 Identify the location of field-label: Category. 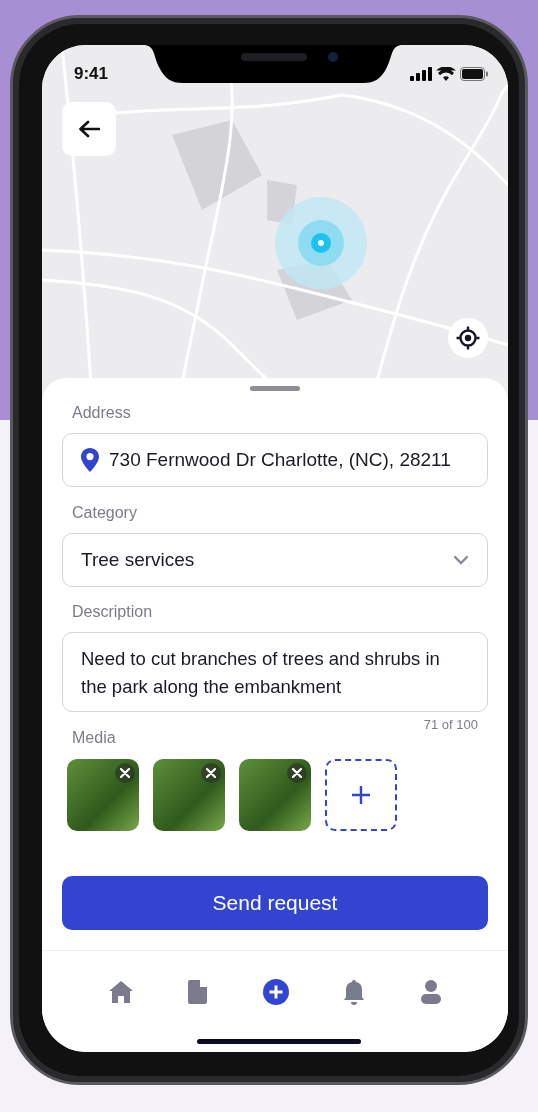
(104, 513).